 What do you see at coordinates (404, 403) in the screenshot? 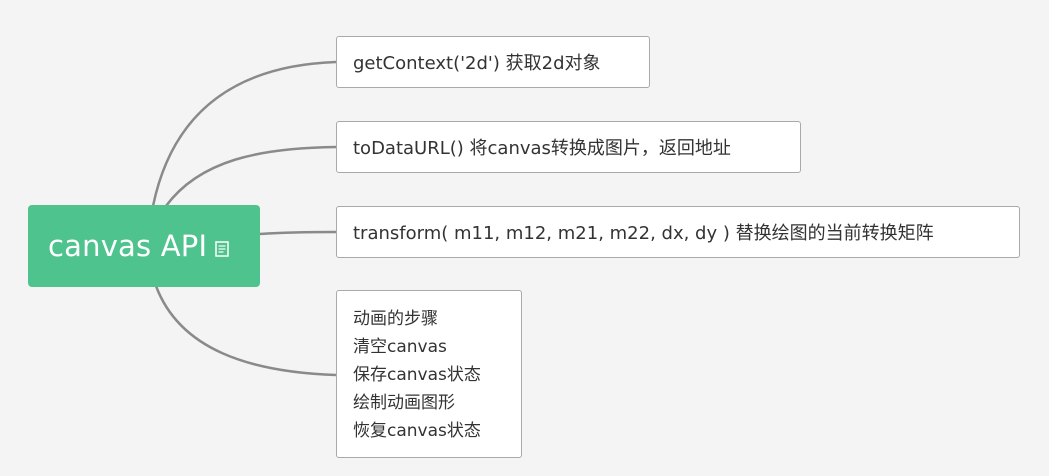
I see `subtopic-line: 绘制动画图形` at bounding box center [404, 403].